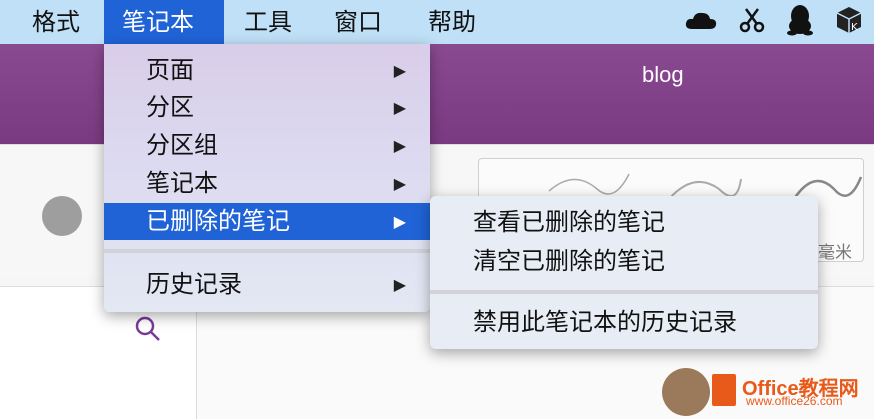  What do you see at coordinates (800, 22) in the screenshot?
I see `qq-penguin-icon` at bounding box center [800, 22].